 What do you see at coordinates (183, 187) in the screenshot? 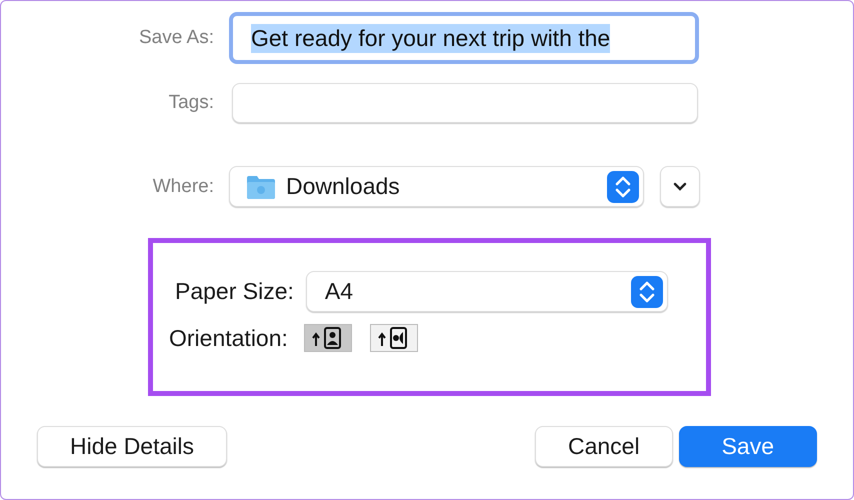
I see `field-label: Where:` at bounding box center [183, 187].